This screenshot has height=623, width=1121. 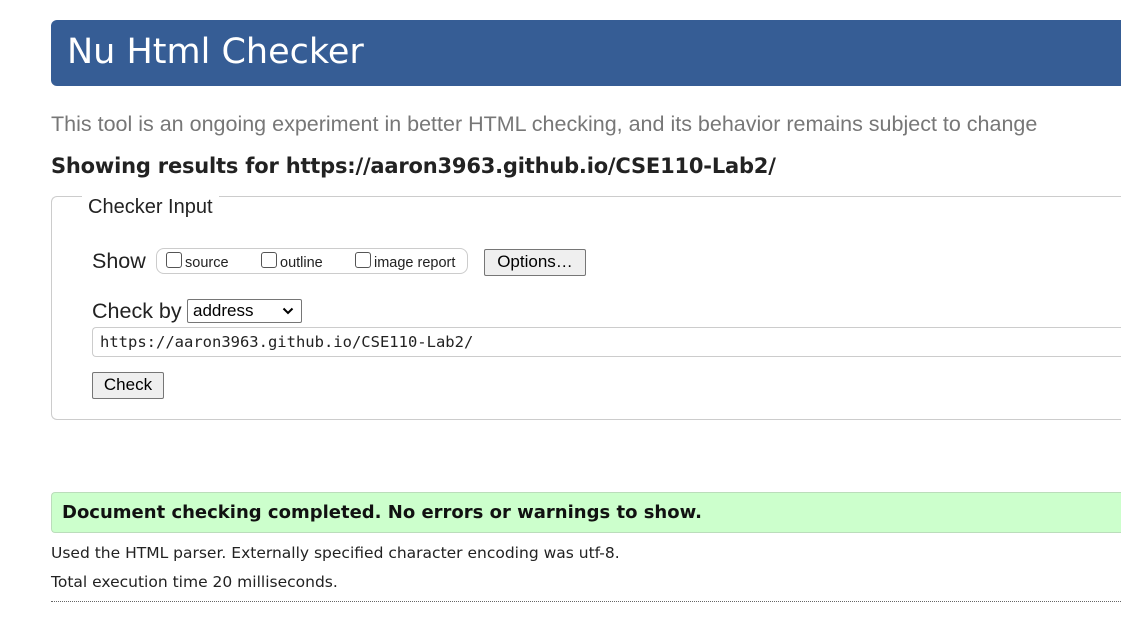 What do you see at coordinates (606, 342) in the screenshot?
I see `url-input: https://aaron3963.github.io/CSE110-Lab2/` at bounding box center [606, 342].